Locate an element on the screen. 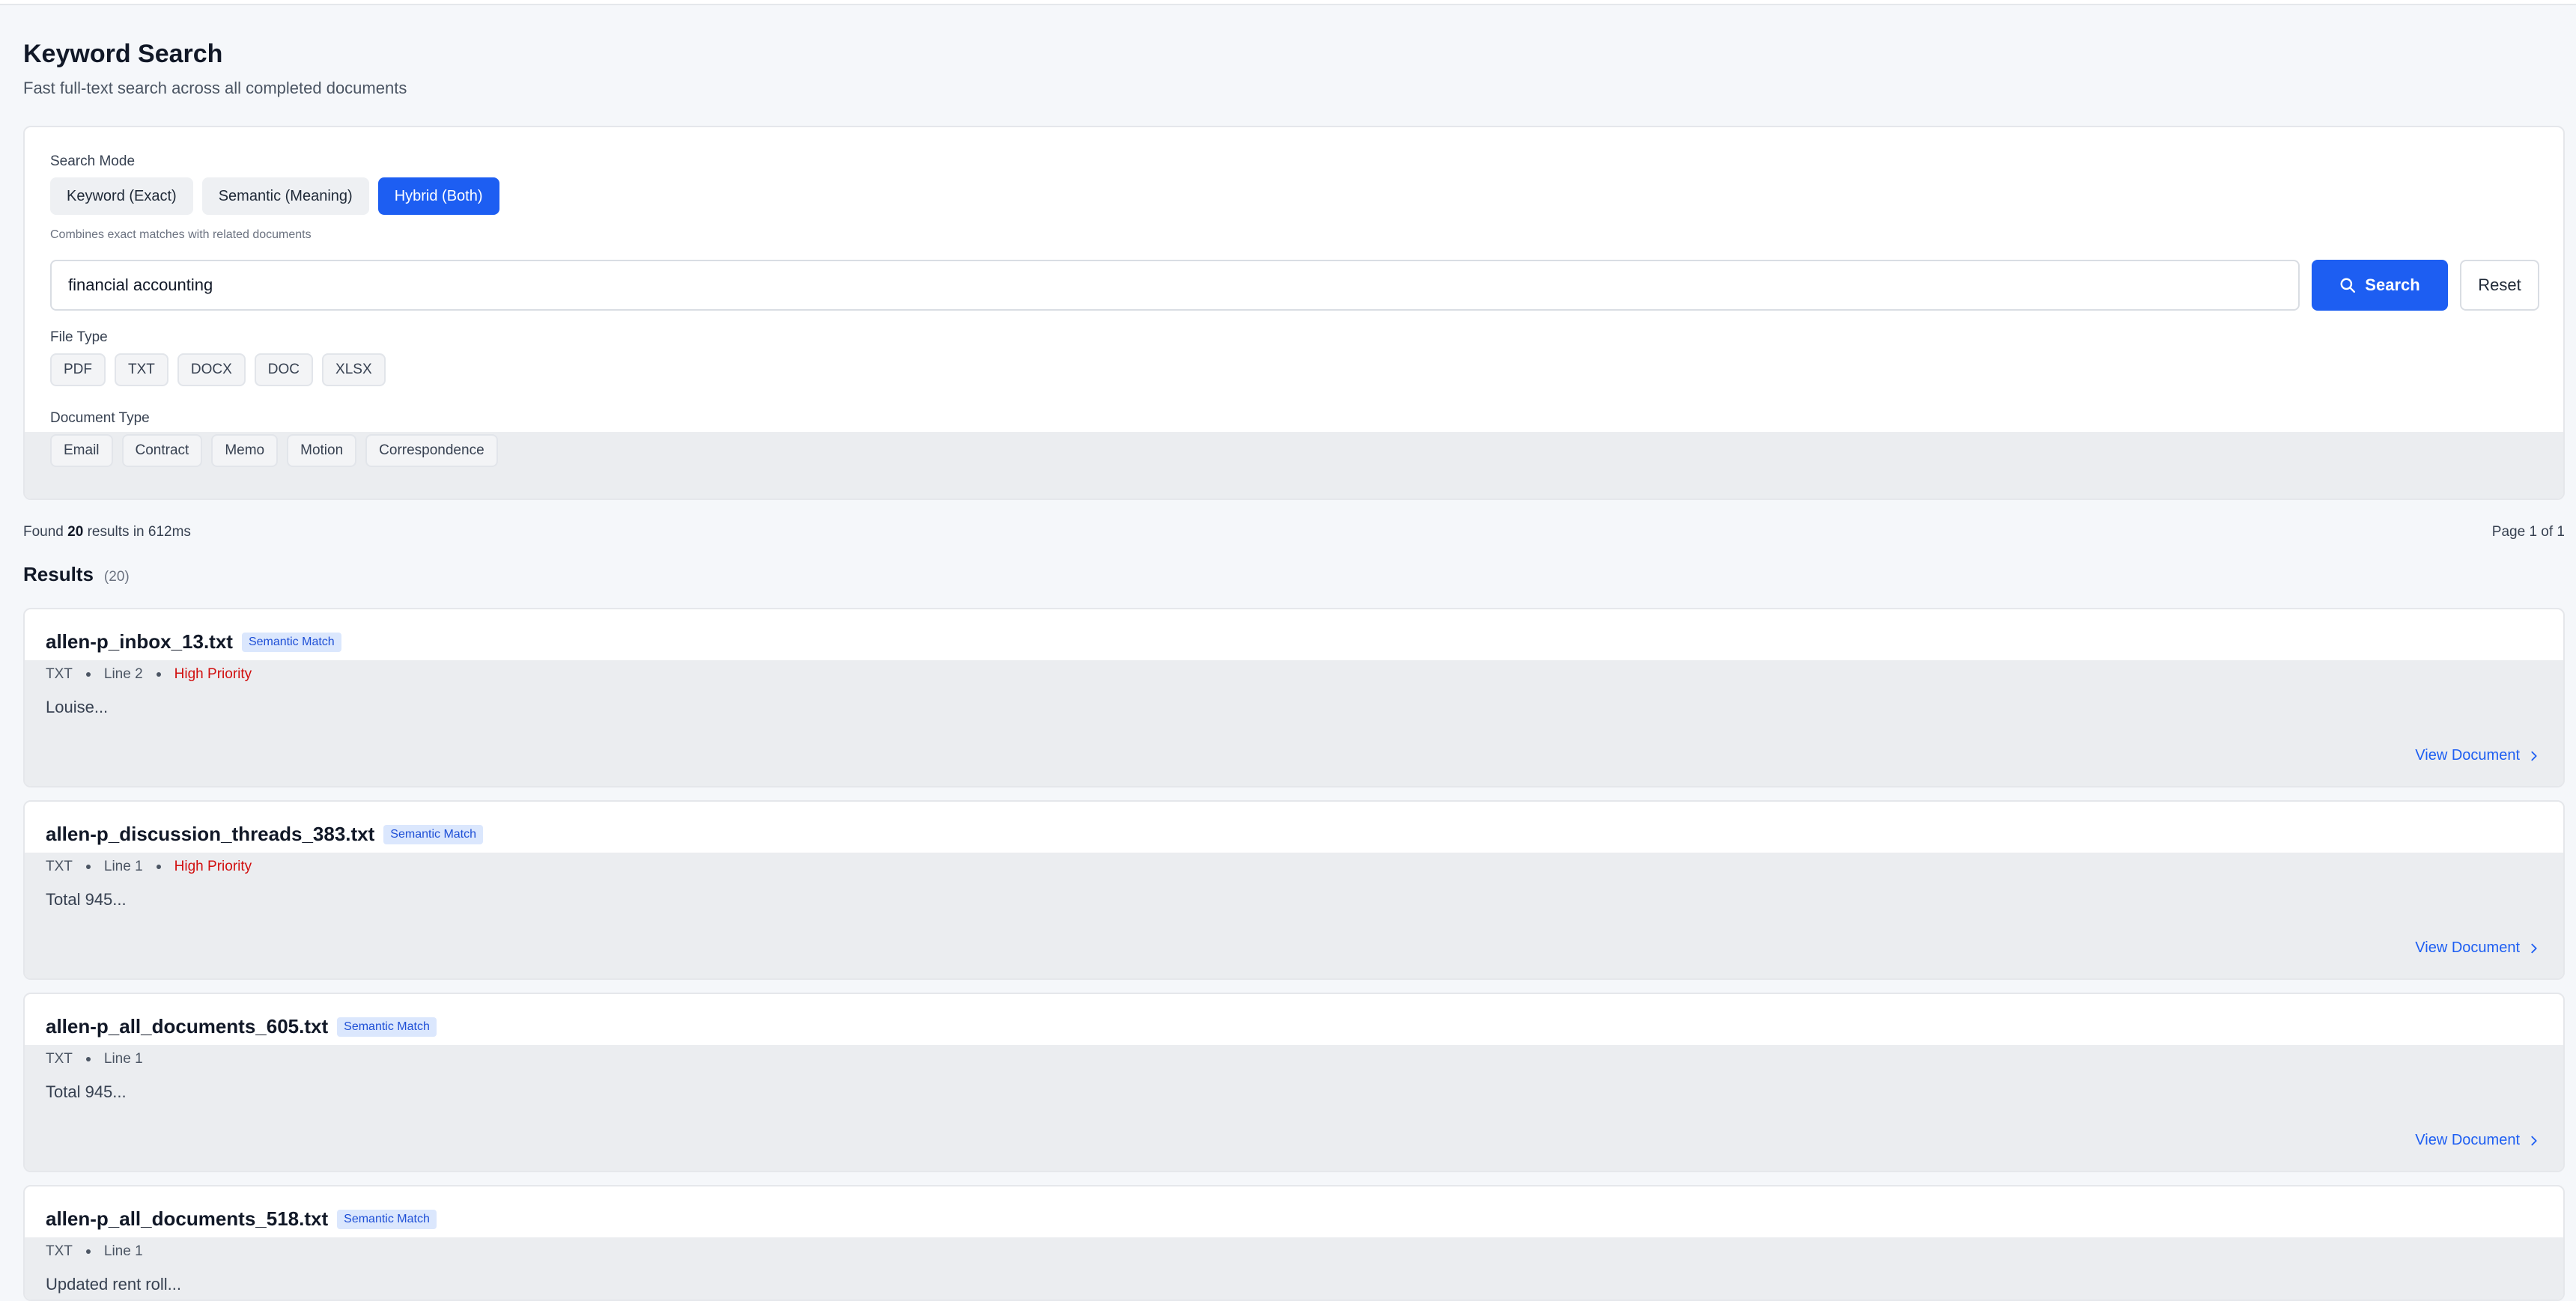  file-type-chip-pdf: PDF is located at coordinates (78, 369).